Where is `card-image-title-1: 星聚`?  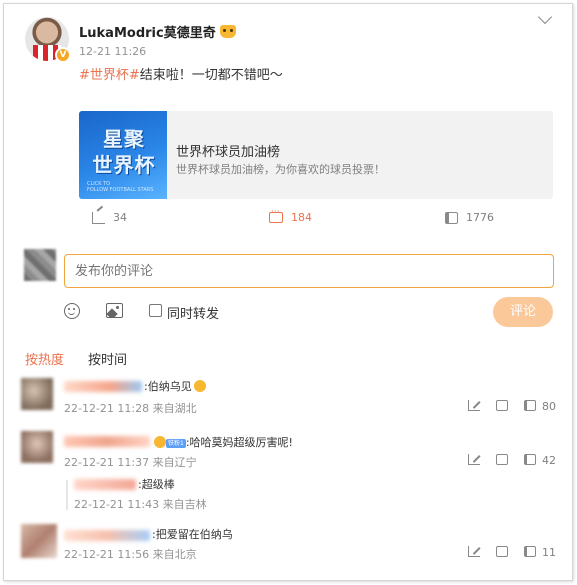
card-image-title-1: 星聚 is located at coordinates (124, 139).